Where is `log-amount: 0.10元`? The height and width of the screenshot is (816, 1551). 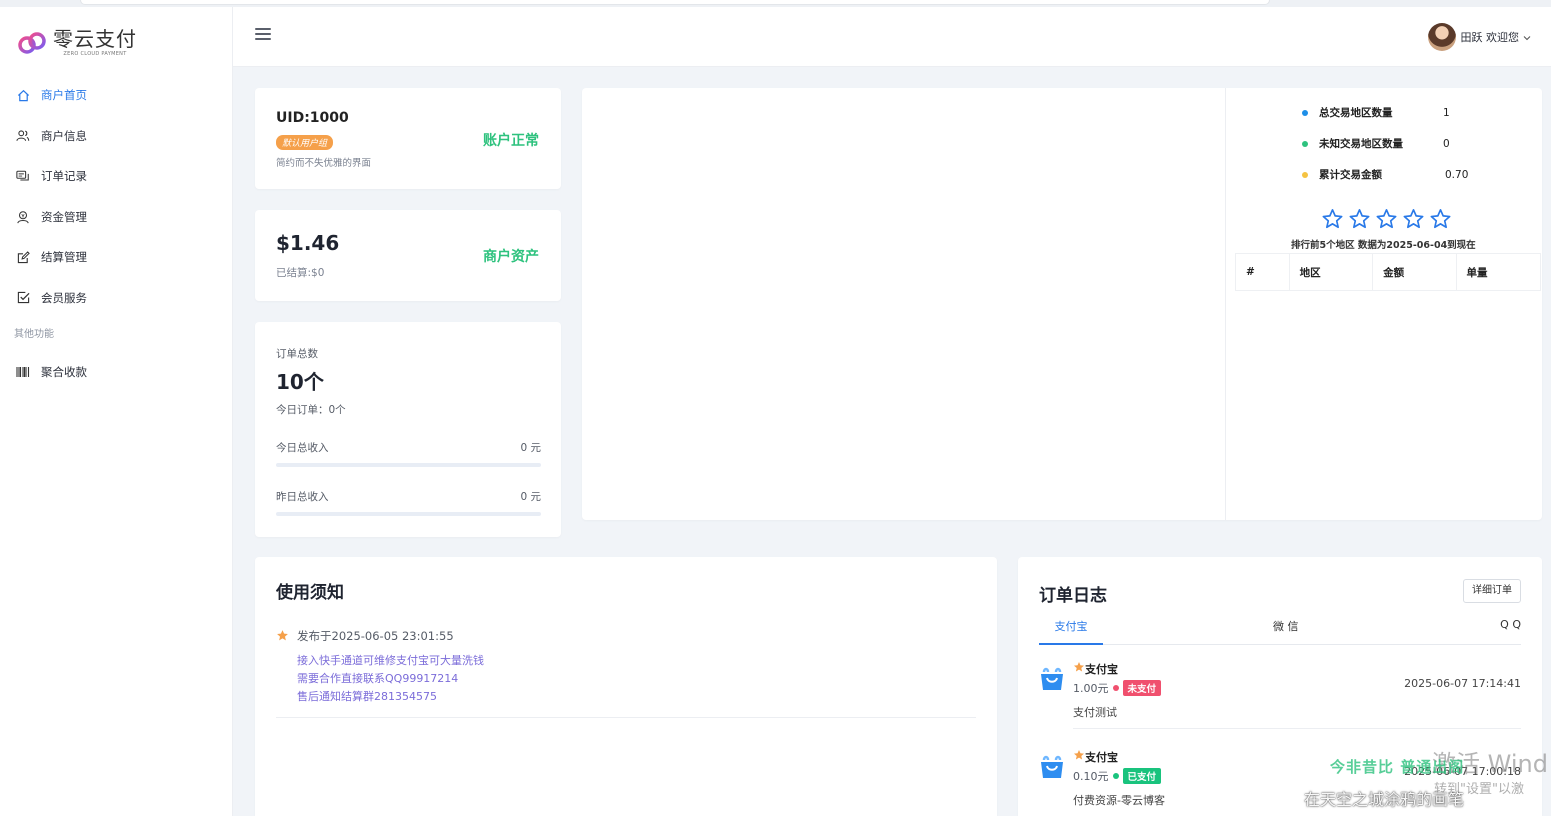
log-amount: 0.10元 is located at coordinates (1091, 776).